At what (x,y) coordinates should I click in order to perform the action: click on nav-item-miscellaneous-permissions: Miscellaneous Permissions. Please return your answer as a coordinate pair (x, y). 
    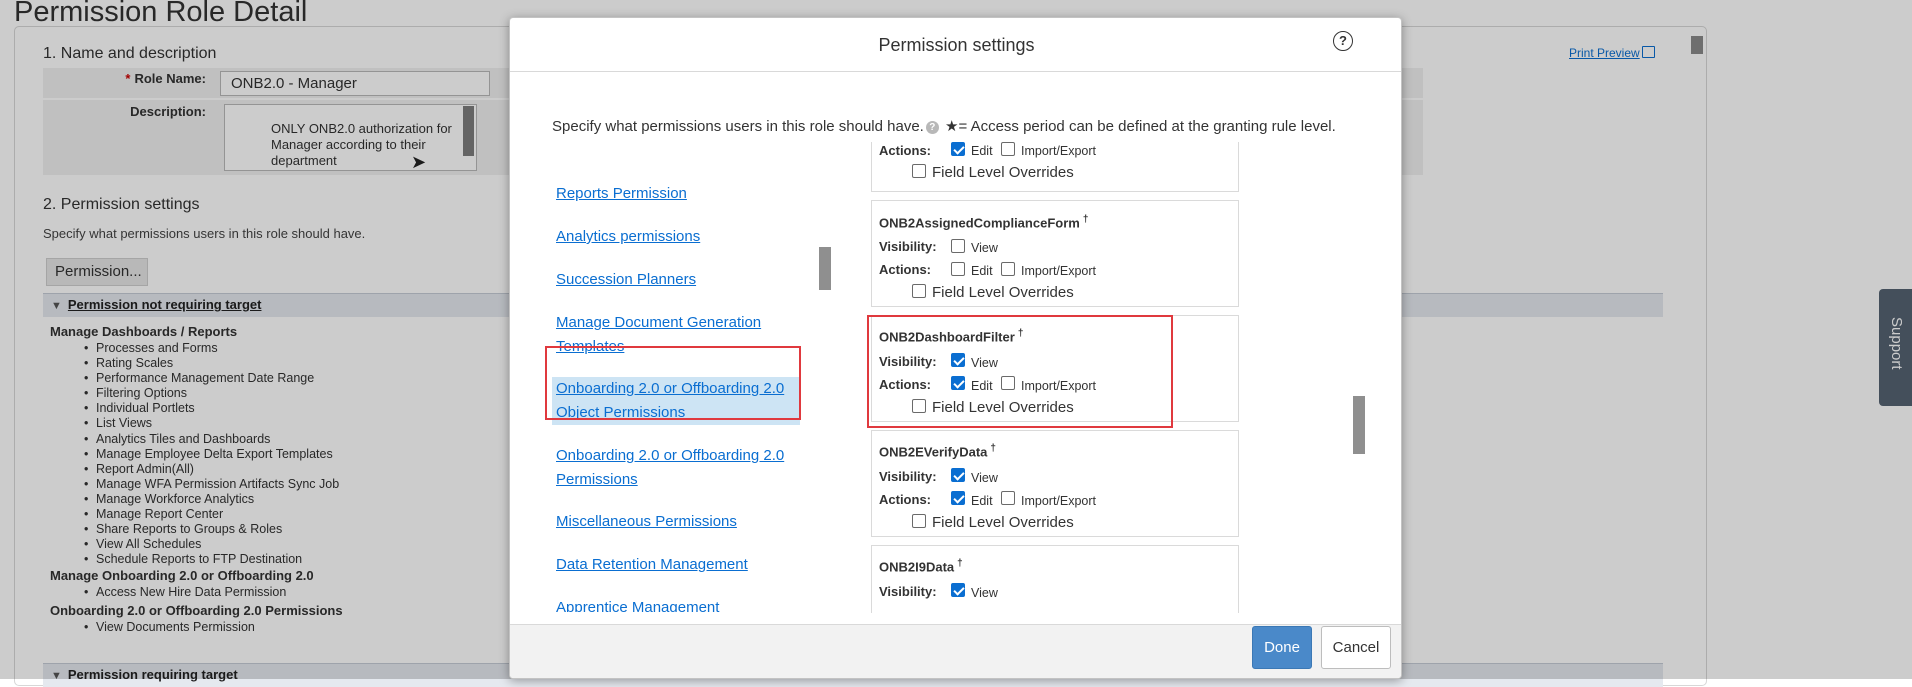
    Looking at the image, I should click on (676, 522).